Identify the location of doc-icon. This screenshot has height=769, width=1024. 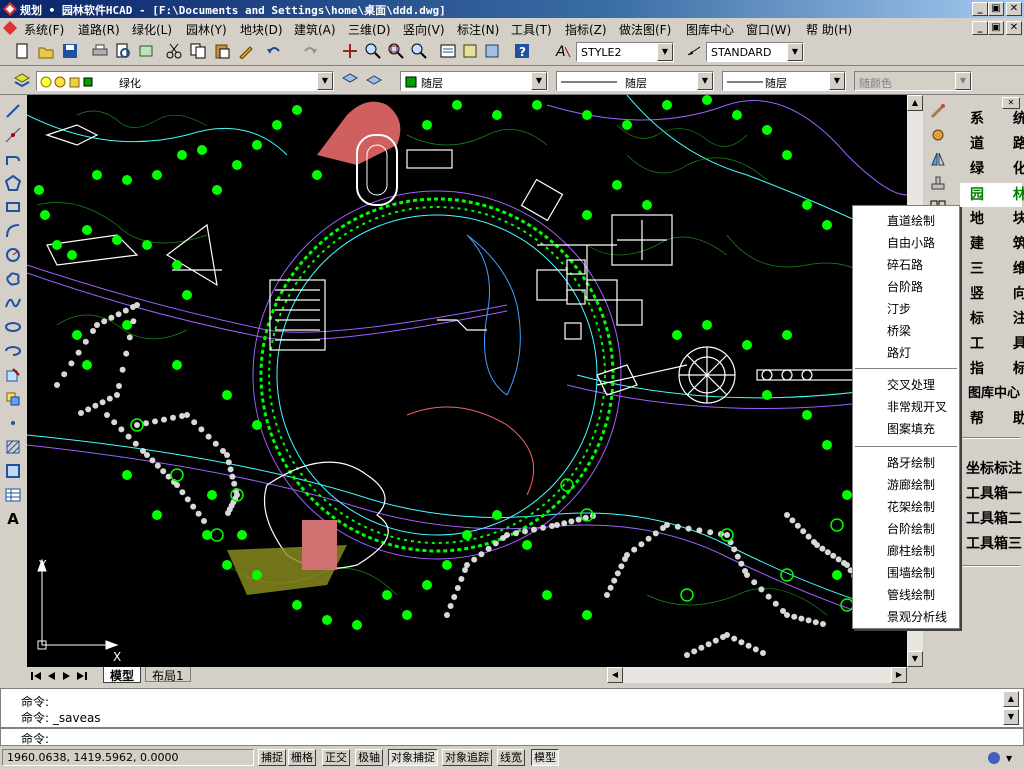
(10, 28).